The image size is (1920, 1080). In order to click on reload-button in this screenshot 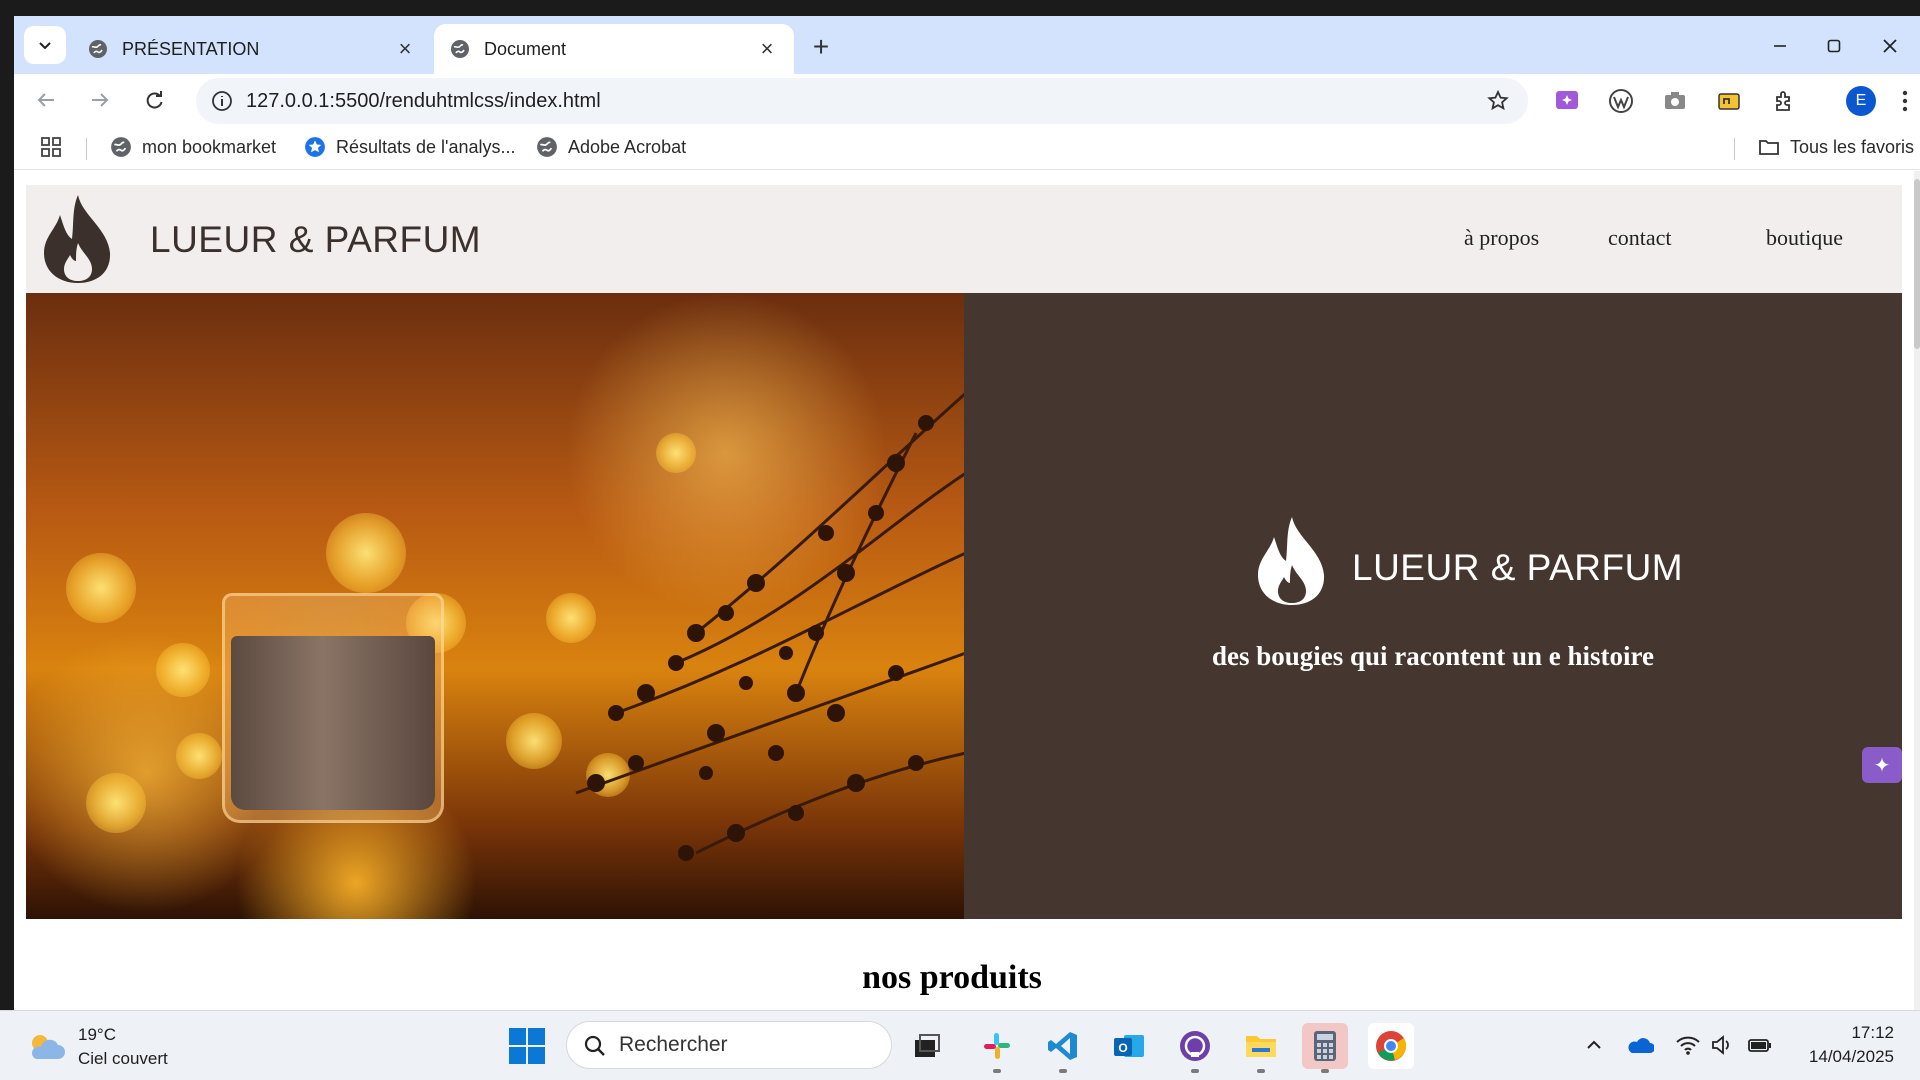, I will do `click(154, 100)`.